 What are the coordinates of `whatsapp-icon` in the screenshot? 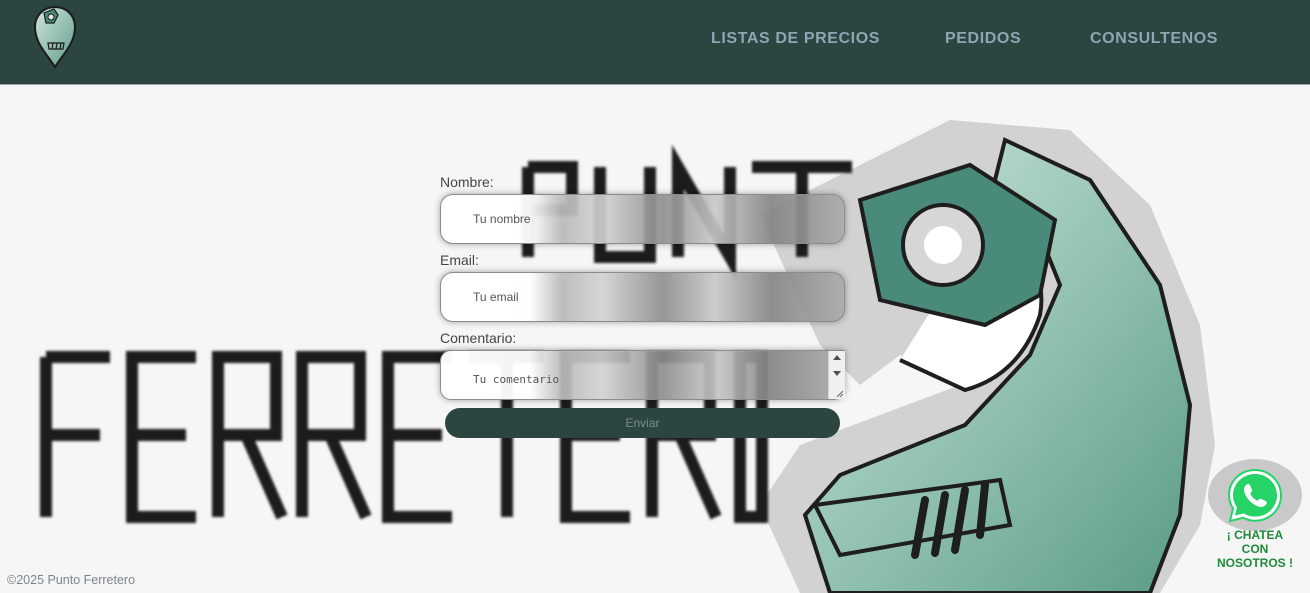 It's located at (1255, 496).